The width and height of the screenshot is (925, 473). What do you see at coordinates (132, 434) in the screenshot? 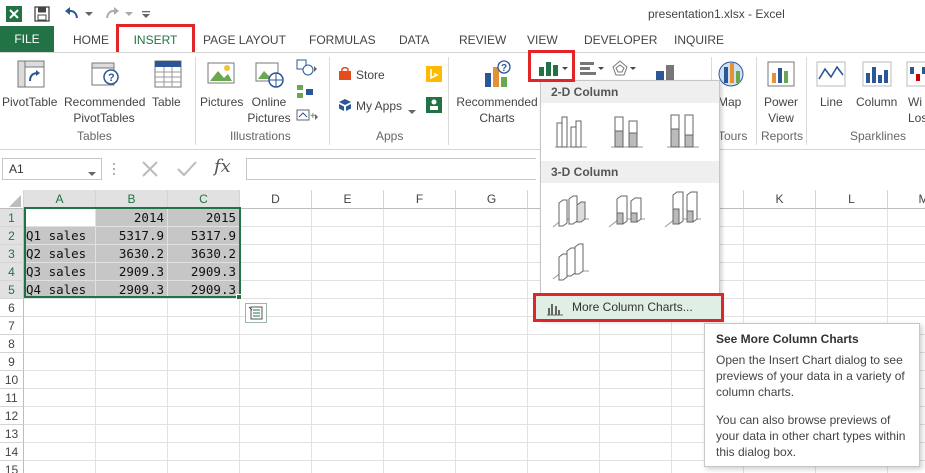
I see `cell-b13` at bounding box center [132, 434].